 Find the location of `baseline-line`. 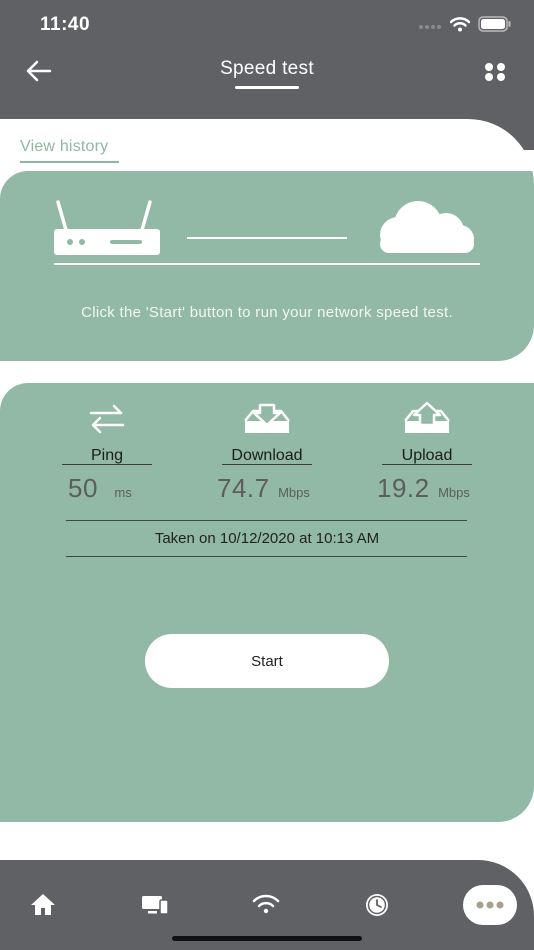

baseline-line is located at coordinates (267, 264).